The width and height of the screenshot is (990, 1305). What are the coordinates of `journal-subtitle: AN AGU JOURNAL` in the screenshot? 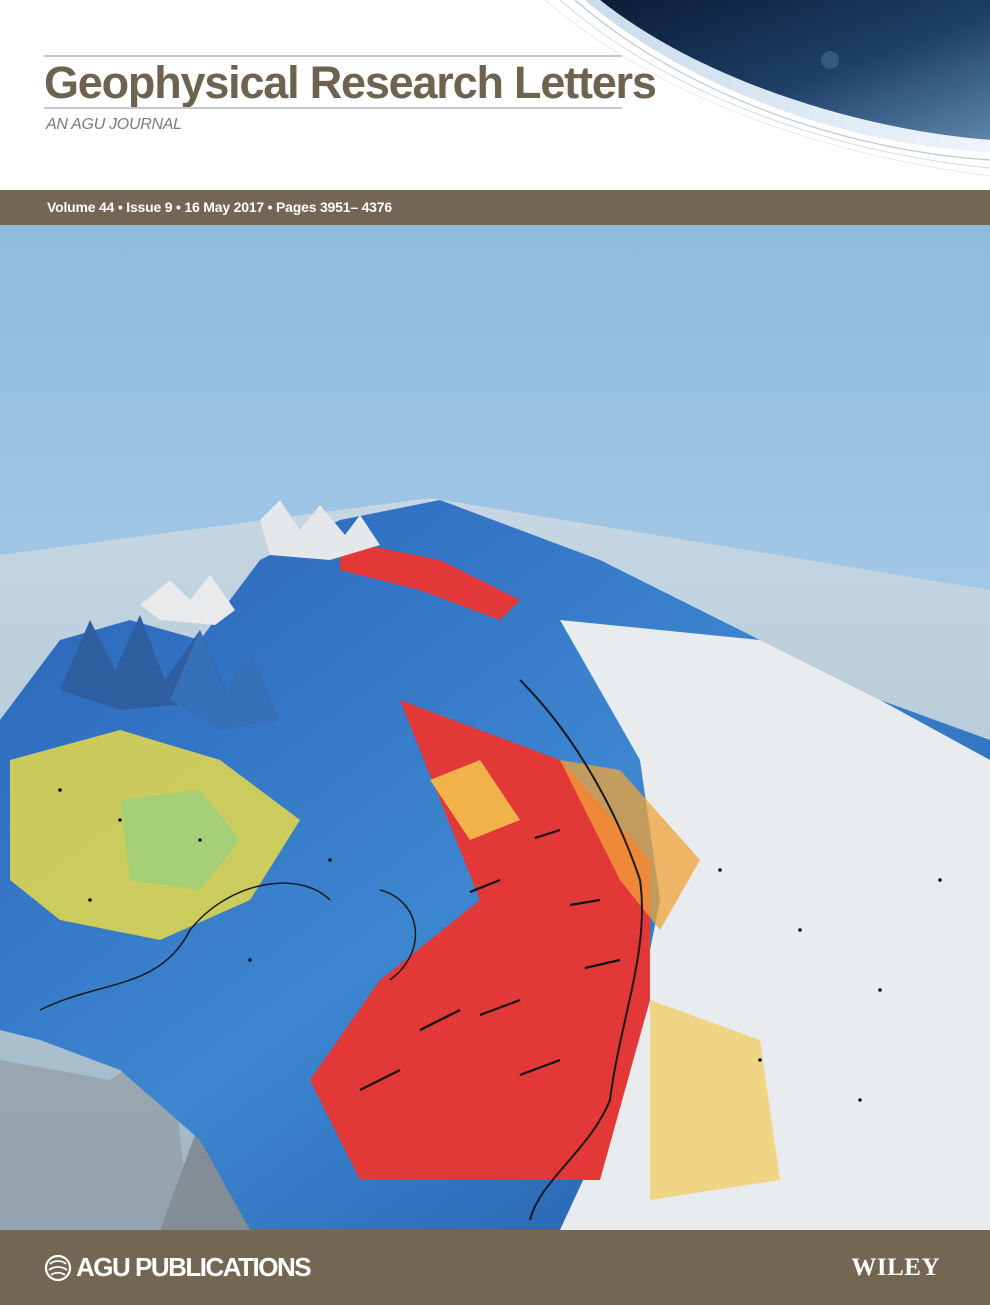 It's located at (114, 124).